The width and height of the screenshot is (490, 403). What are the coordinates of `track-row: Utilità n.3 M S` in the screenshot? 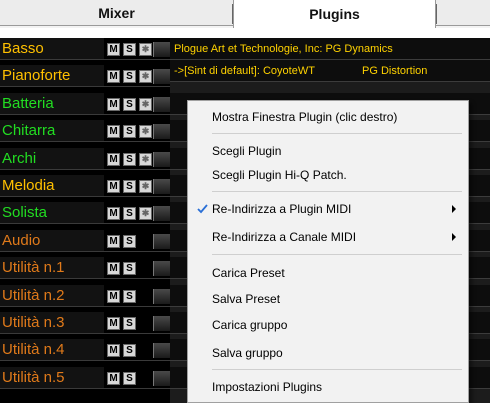 It's located at (85, 323).